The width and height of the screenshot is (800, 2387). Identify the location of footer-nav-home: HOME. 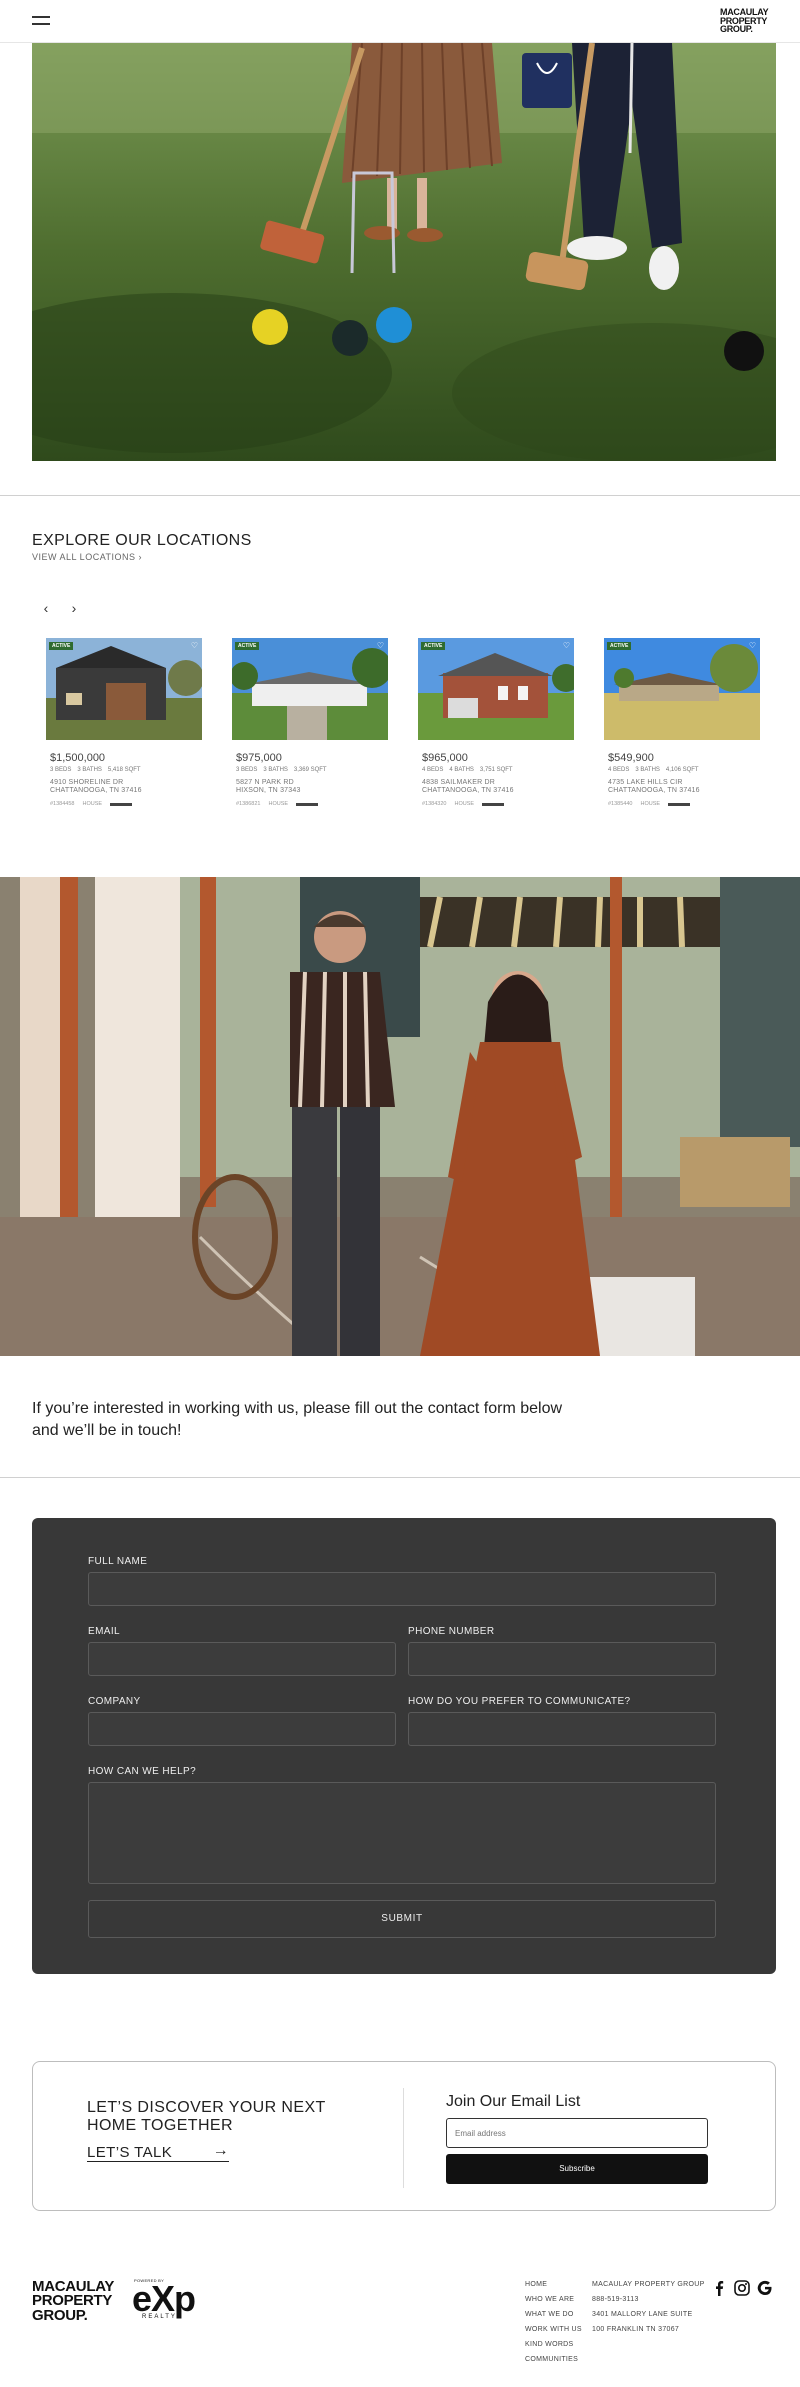
(536, 2284).